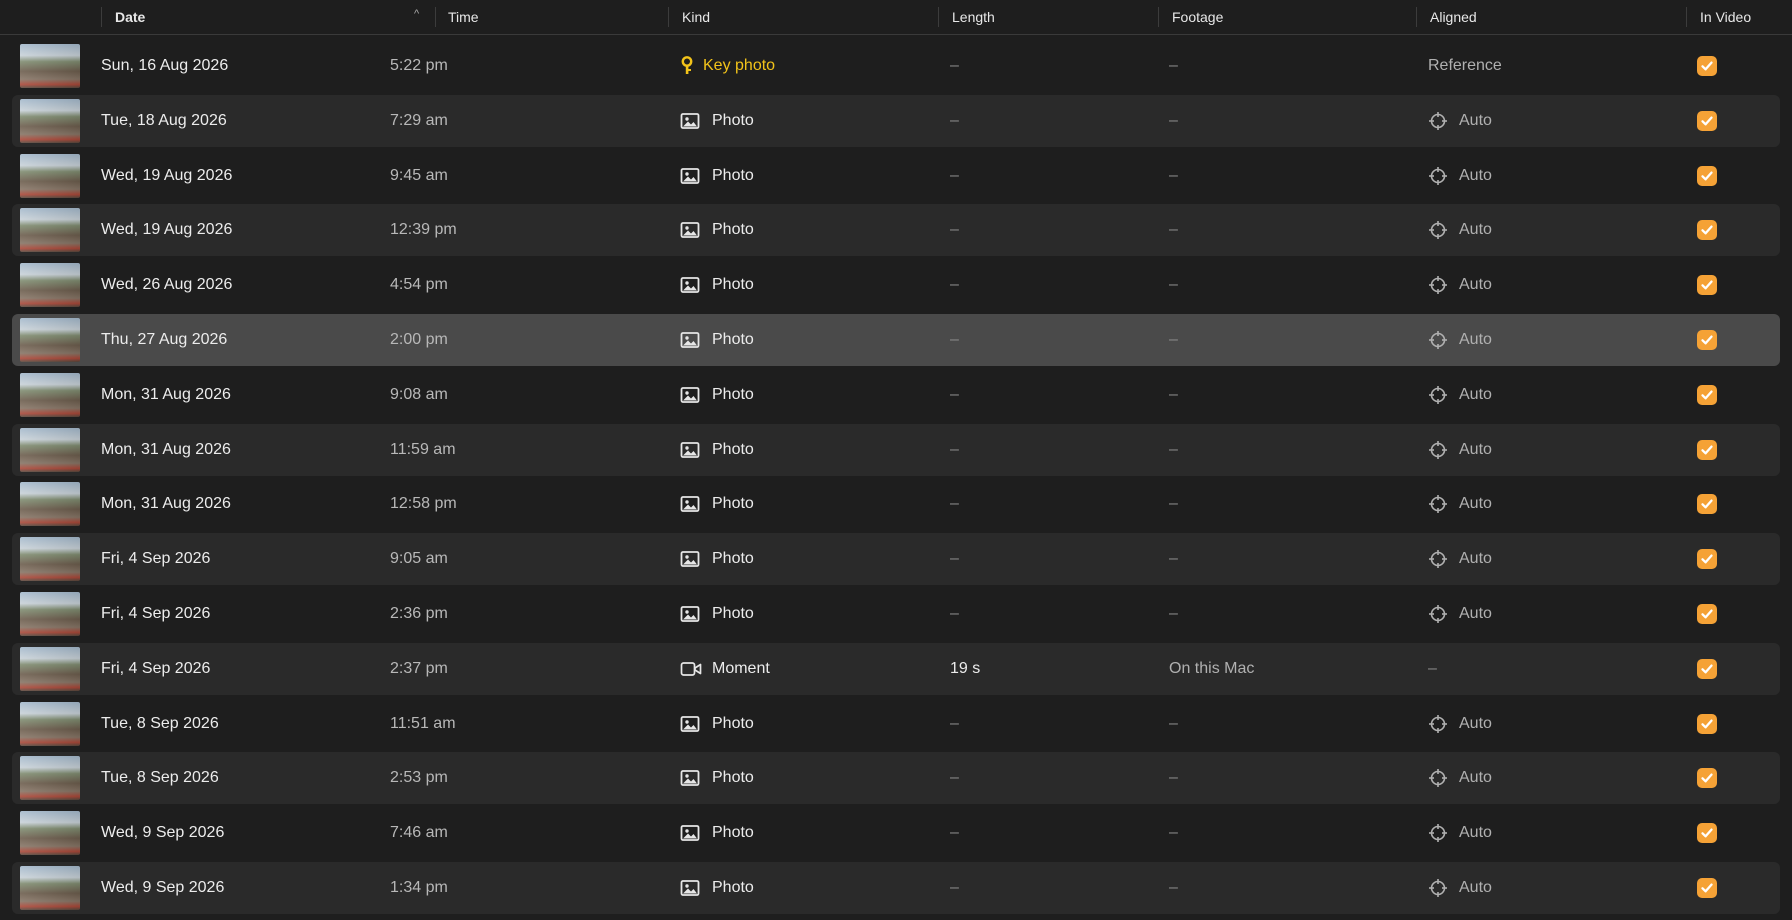 Image resolution: width=1792 pixels, height=920 pixels. What do you see at coordinates (896, 724) in the screenshot?
I see `table-row: Tue, 8 Sep 2026 11:51 am Photo – – Auto` at bounding box center [896, 724].